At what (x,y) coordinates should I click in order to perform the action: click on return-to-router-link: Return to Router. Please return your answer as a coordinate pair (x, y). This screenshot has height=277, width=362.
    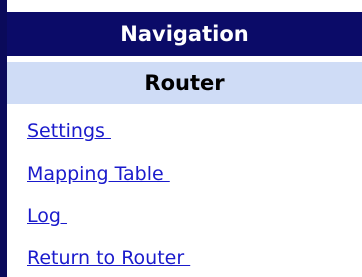
    Looking at the image, I should click on (108, 258).